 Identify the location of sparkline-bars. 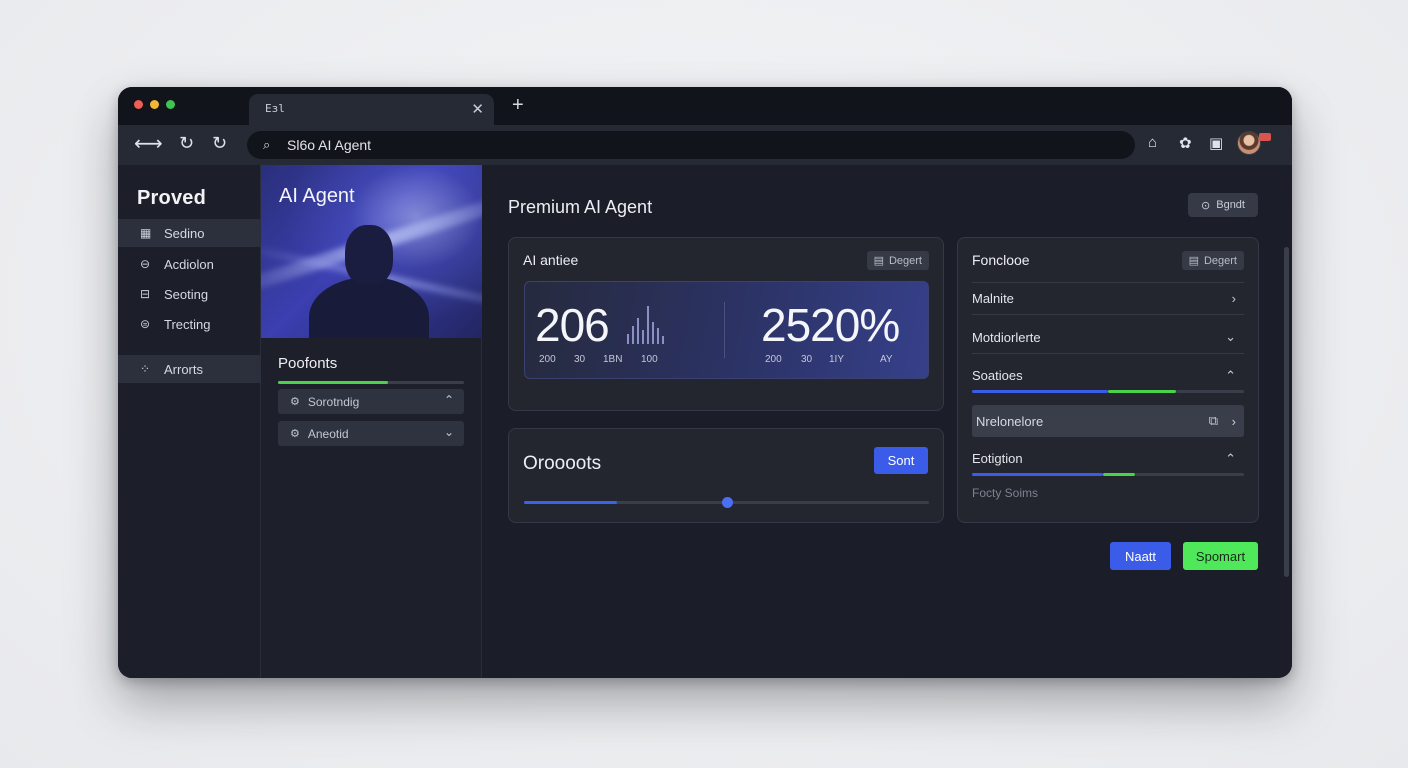
(645, 324).